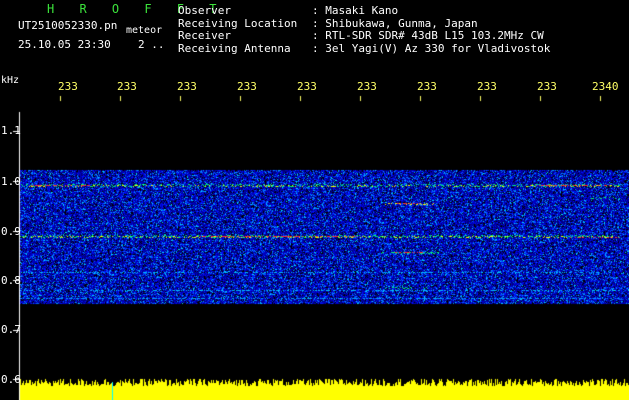  I want to click on y-axis-unit: kHz, so click(10, 80).